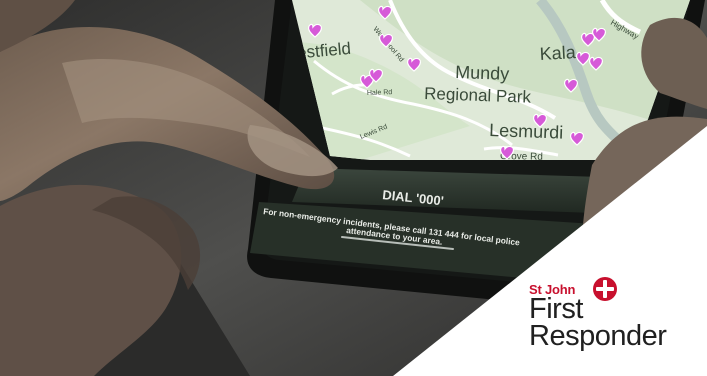 The width and height of the screenshot is (707, 376). What do you see at coordinates (605, 289) in the screenshot?
I see `st-john-cross-icon` at bounding box center [605, 289].